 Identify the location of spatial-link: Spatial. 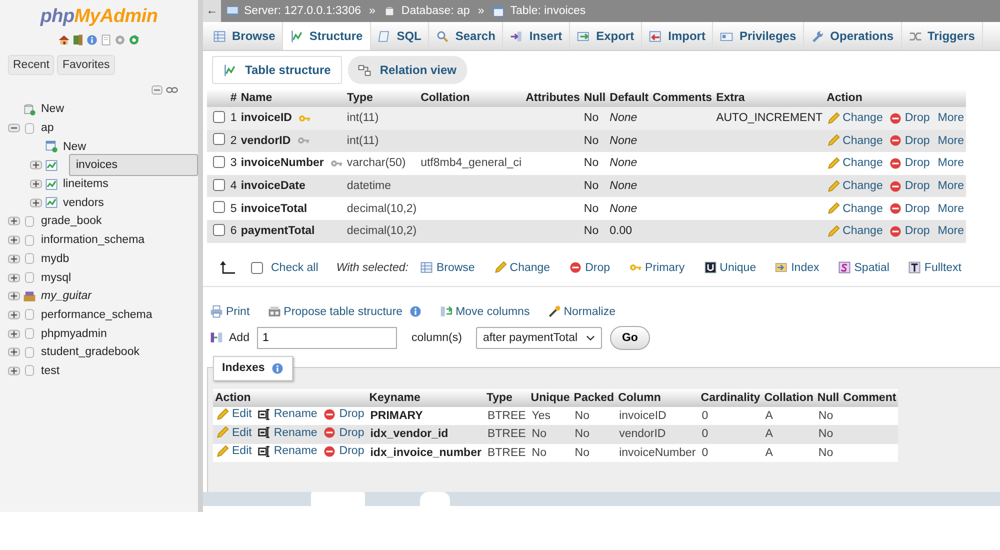
(864, 267).